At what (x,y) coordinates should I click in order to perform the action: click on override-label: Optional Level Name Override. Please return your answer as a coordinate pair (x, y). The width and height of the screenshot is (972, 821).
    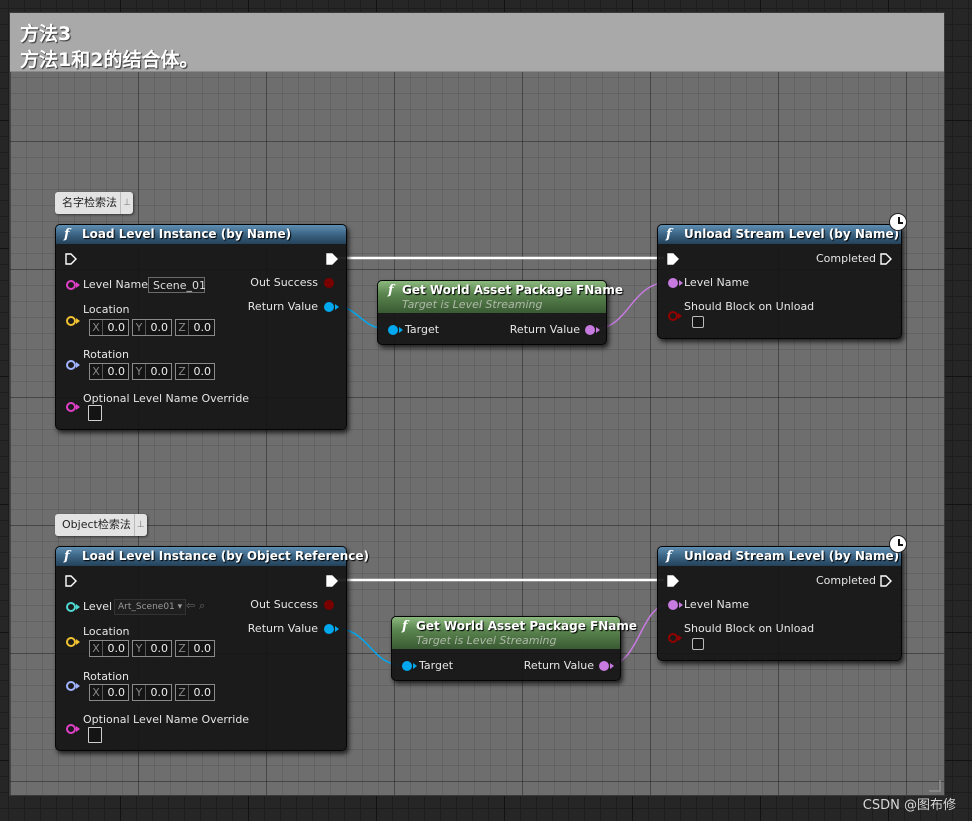
    Looking at the image, I should click on (166, 398).